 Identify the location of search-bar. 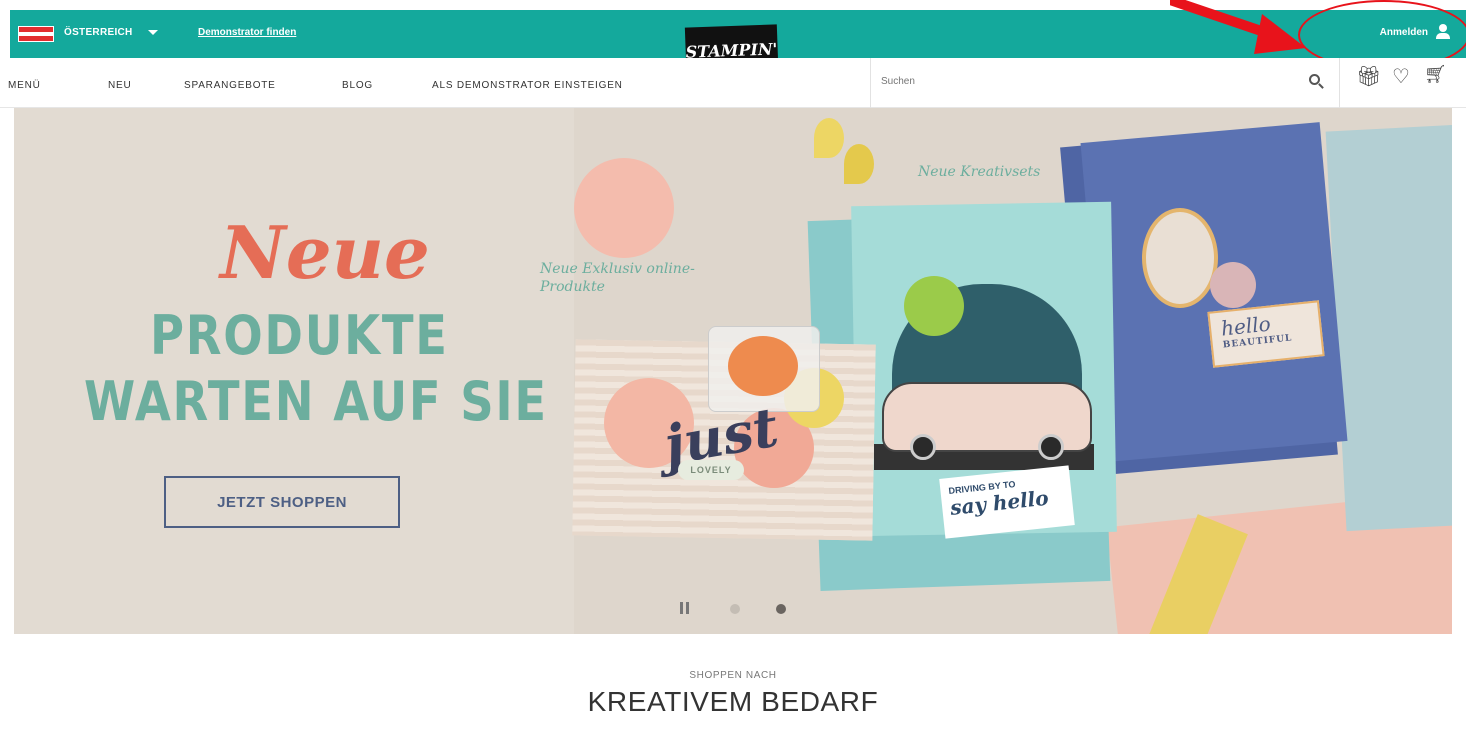
(1105, 83).